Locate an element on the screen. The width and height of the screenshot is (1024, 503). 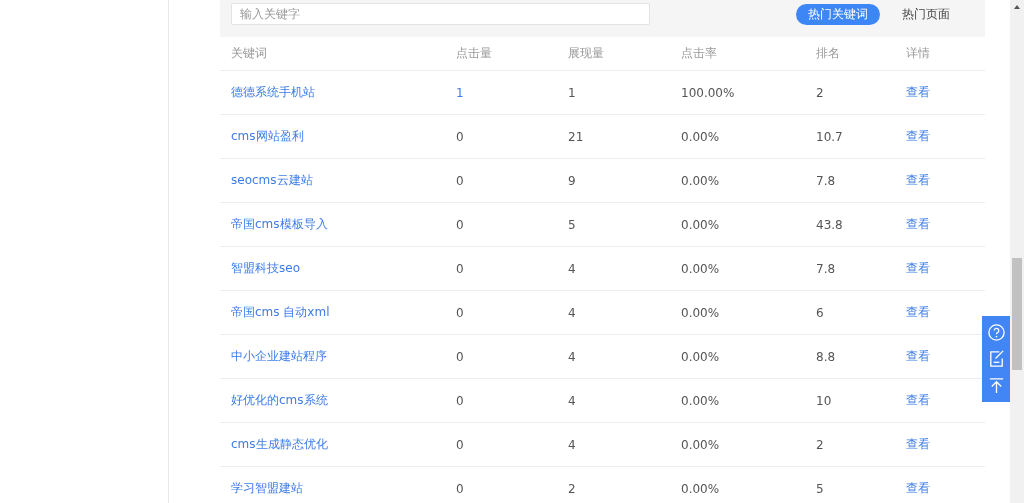
keyword-link: cms生成静态优化 is located at coordinates (279, 444).